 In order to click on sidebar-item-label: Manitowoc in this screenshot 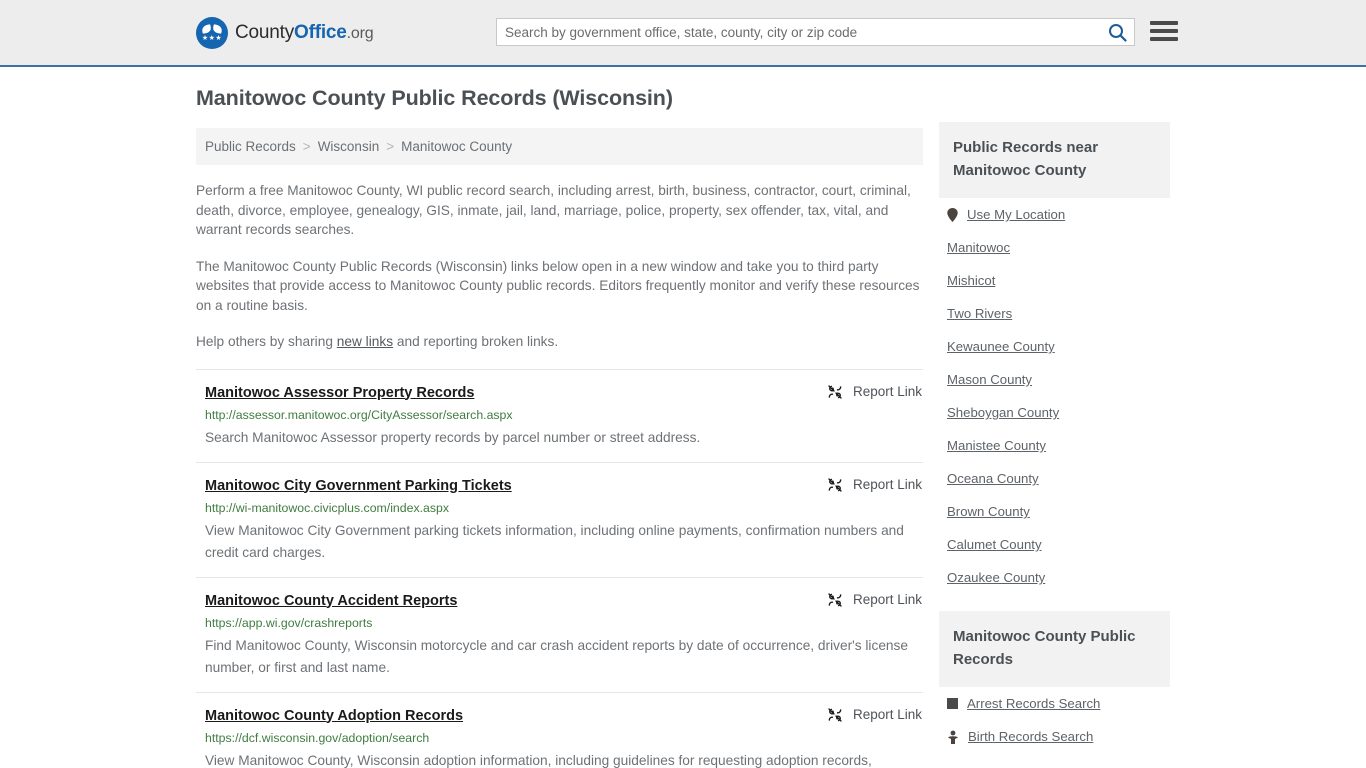, I will do `click(978, 247)`.